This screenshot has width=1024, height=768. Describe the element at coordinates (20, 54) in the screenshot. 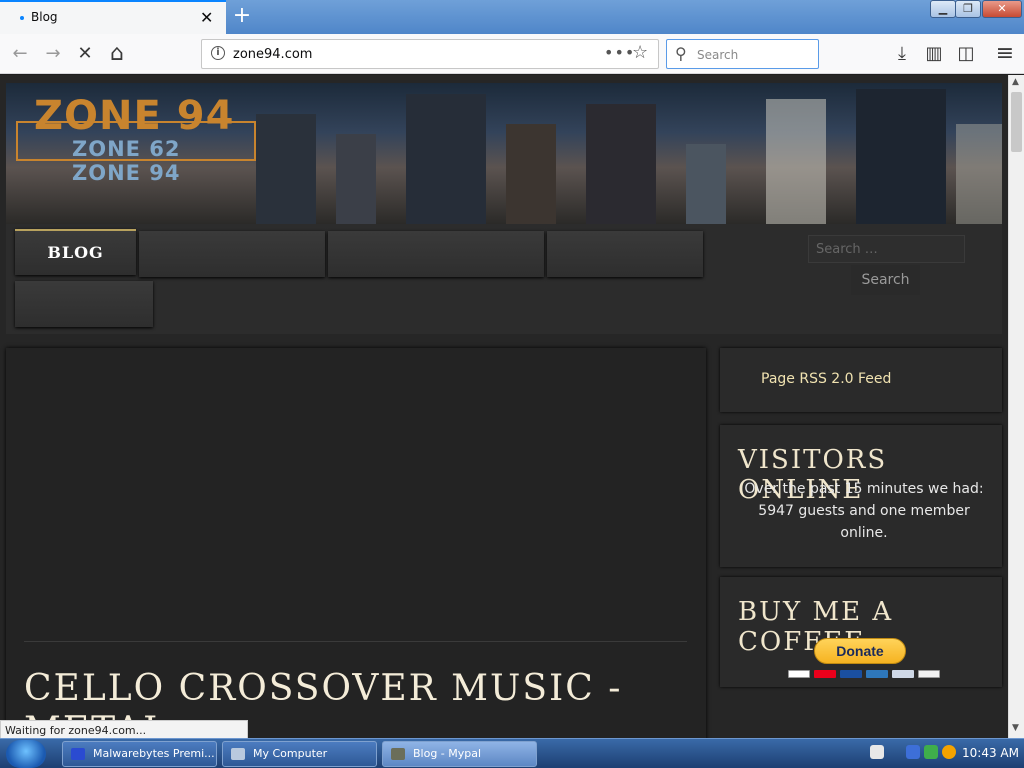

I see `back-icon: ←` at that location.